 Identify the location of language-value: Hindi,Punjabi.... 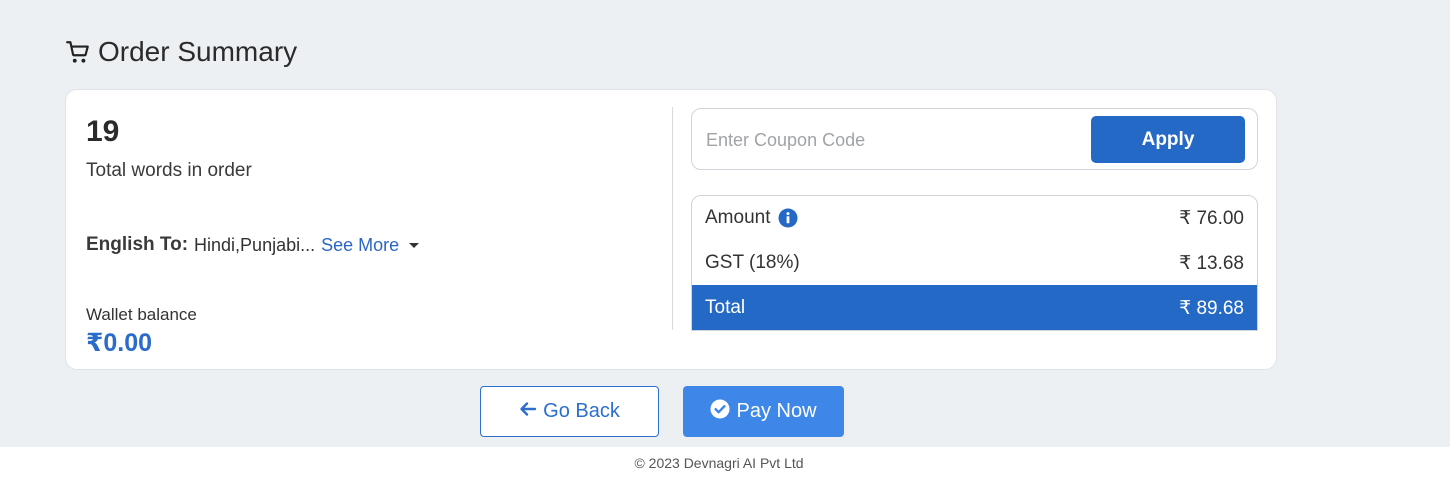
(255, 244).